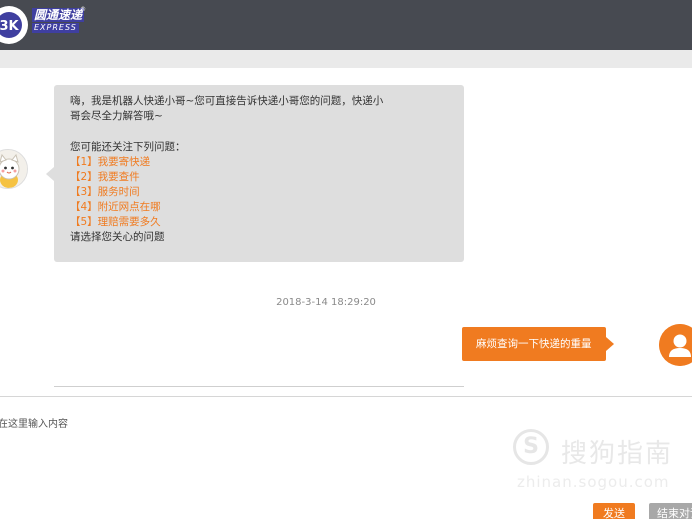 Image resolution: width=692 pixels, height=519 pixels. Describe the element at coordinates (346, 59) in the screenshot. I see `sub-header-bar` at that location.